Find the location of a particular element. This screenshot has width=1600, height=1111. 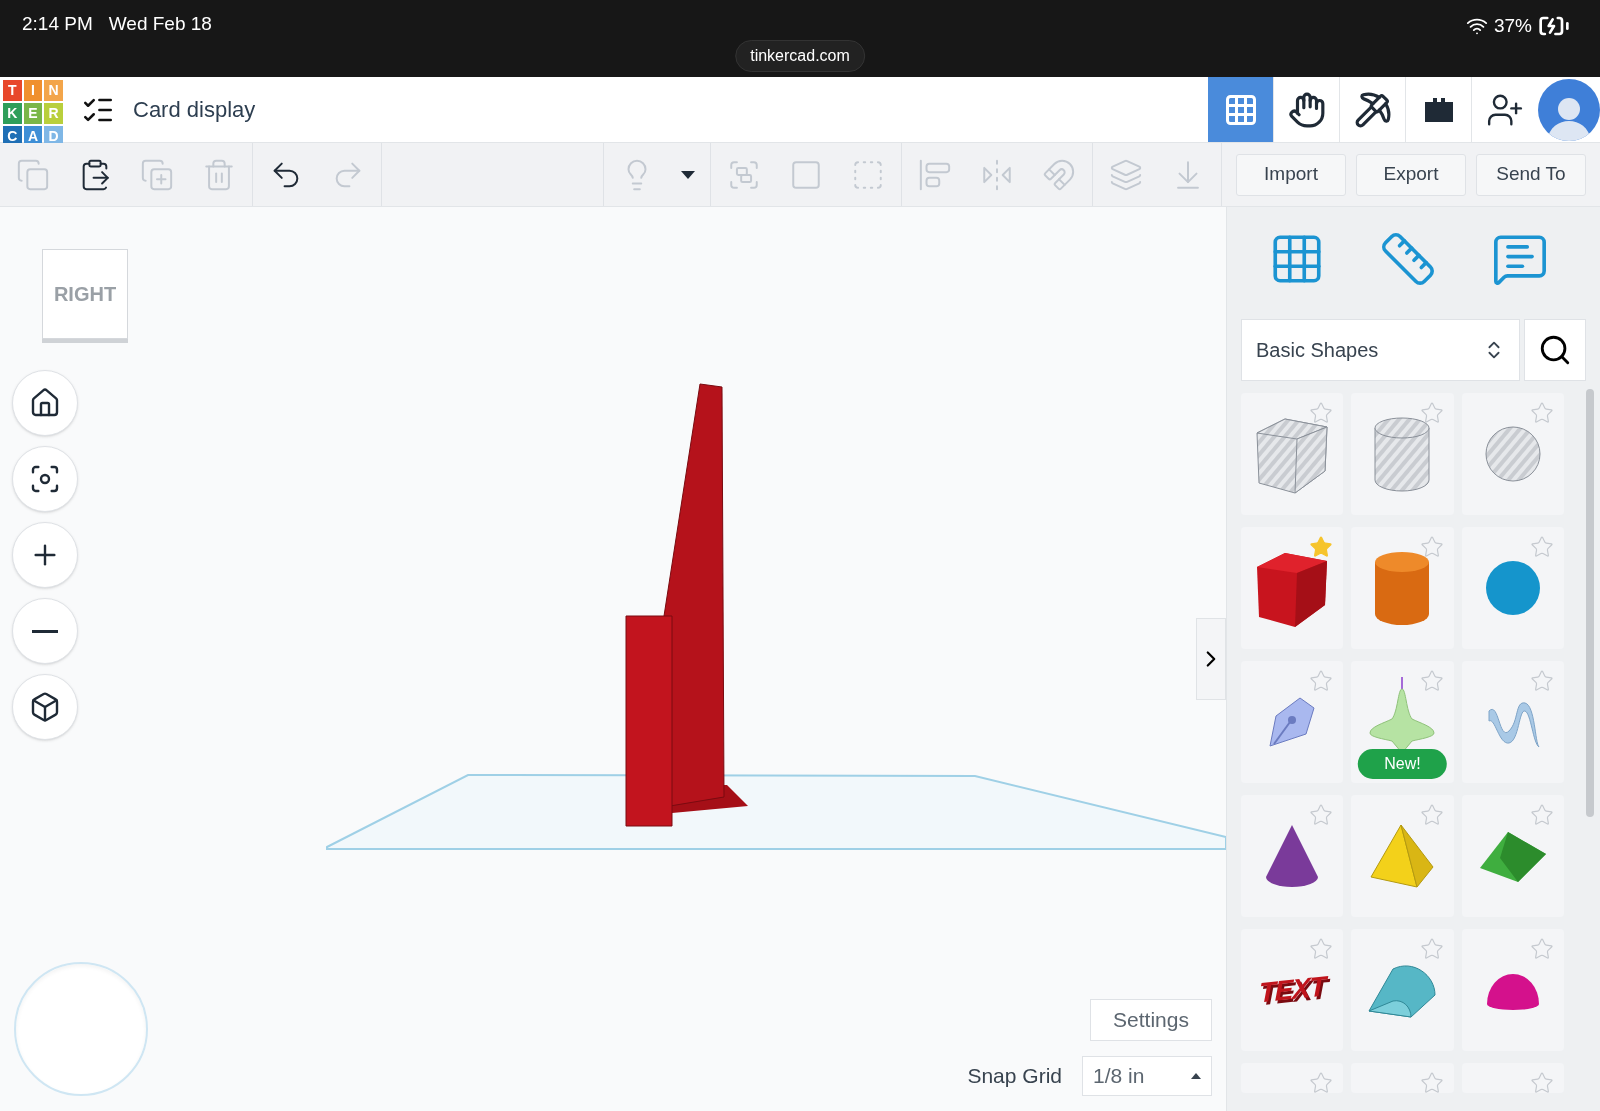

hand-icon is located at coordinates (1306, 109).